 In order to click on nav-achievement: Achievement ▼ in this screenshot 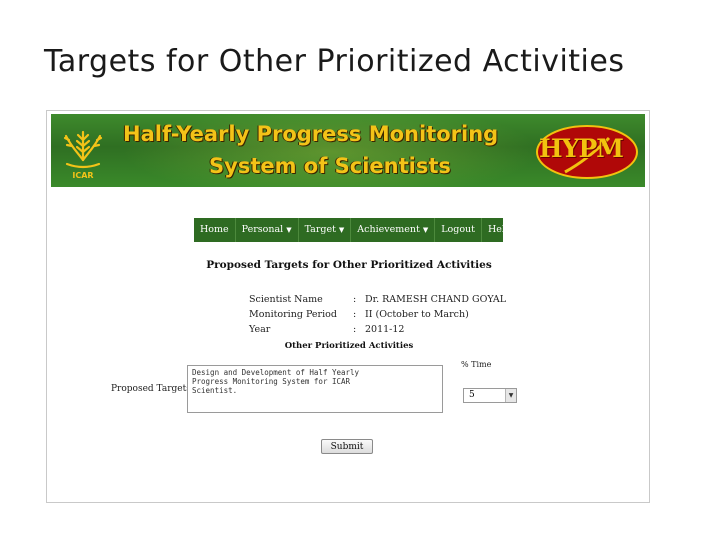, I will do `click(393, 230)`.